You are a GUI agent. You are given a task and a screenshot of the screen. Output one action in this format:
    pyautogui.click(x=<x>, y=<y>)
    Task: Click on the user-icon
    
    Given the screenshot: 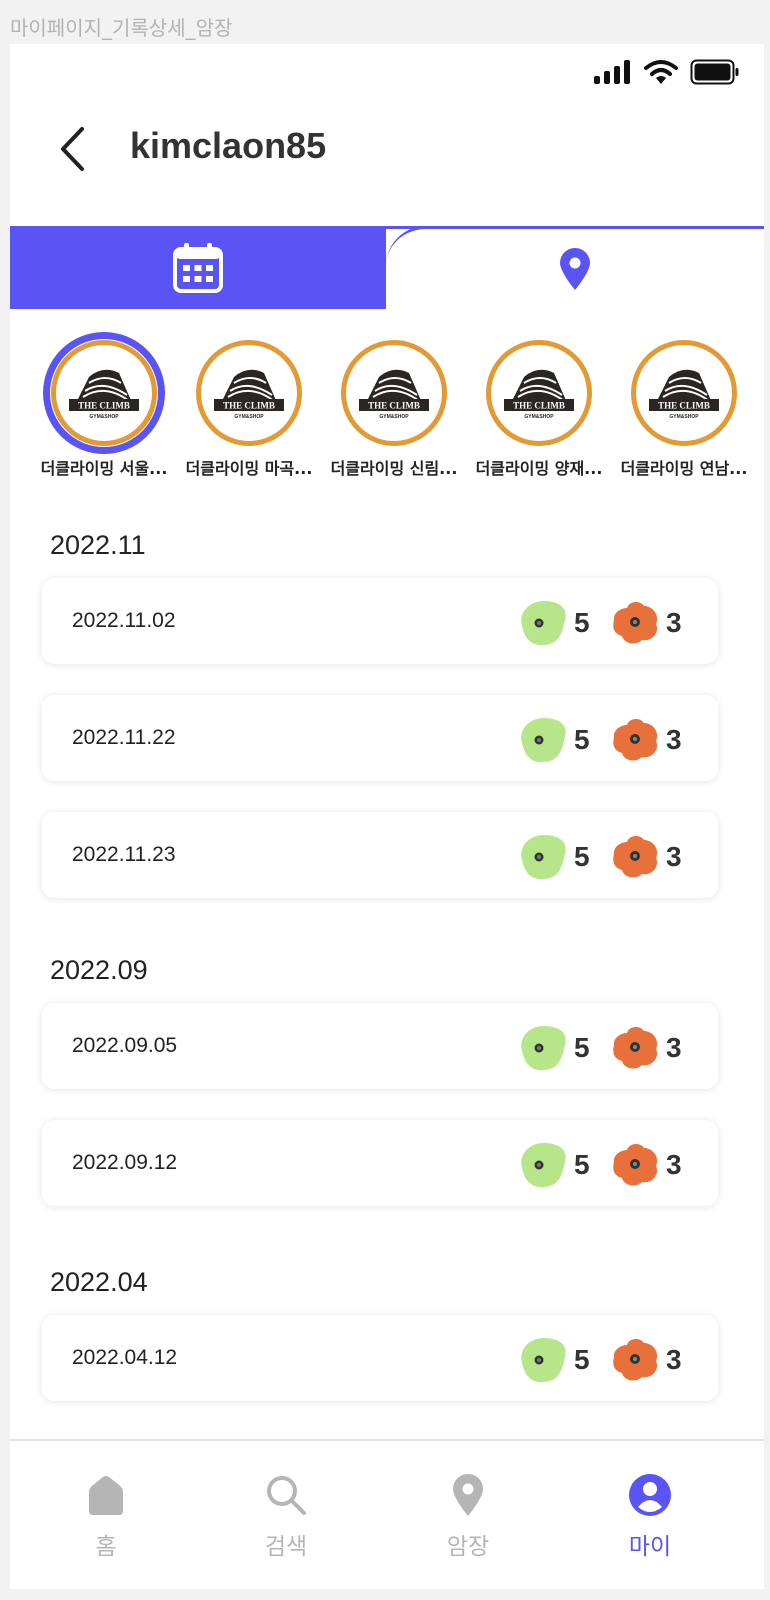 What is the action you would take?
    pyautogui.click(x=650, y=1495)
    